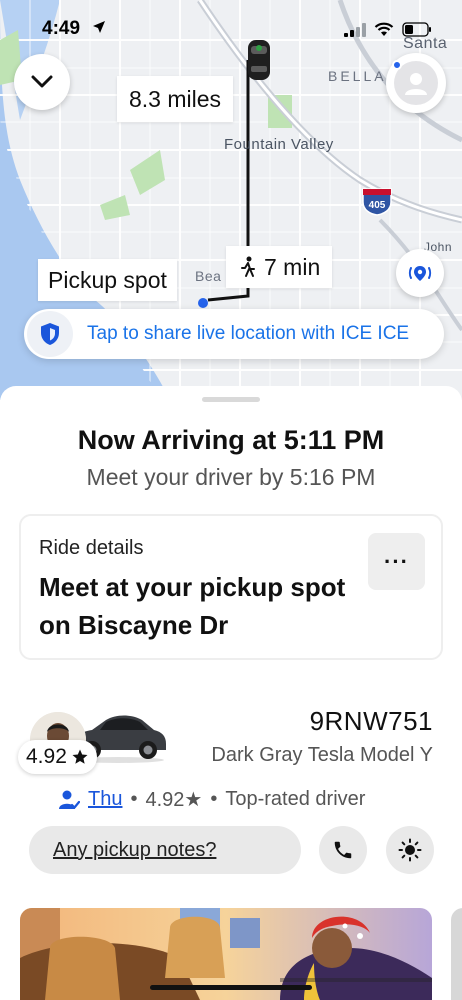 This screenshot has height=1000, width=462. What do you see at coordinates (322, 755) in the screenshot?
I see `car-model: Dark Gray Tesla Model Y` at bounding box center [322, 755].